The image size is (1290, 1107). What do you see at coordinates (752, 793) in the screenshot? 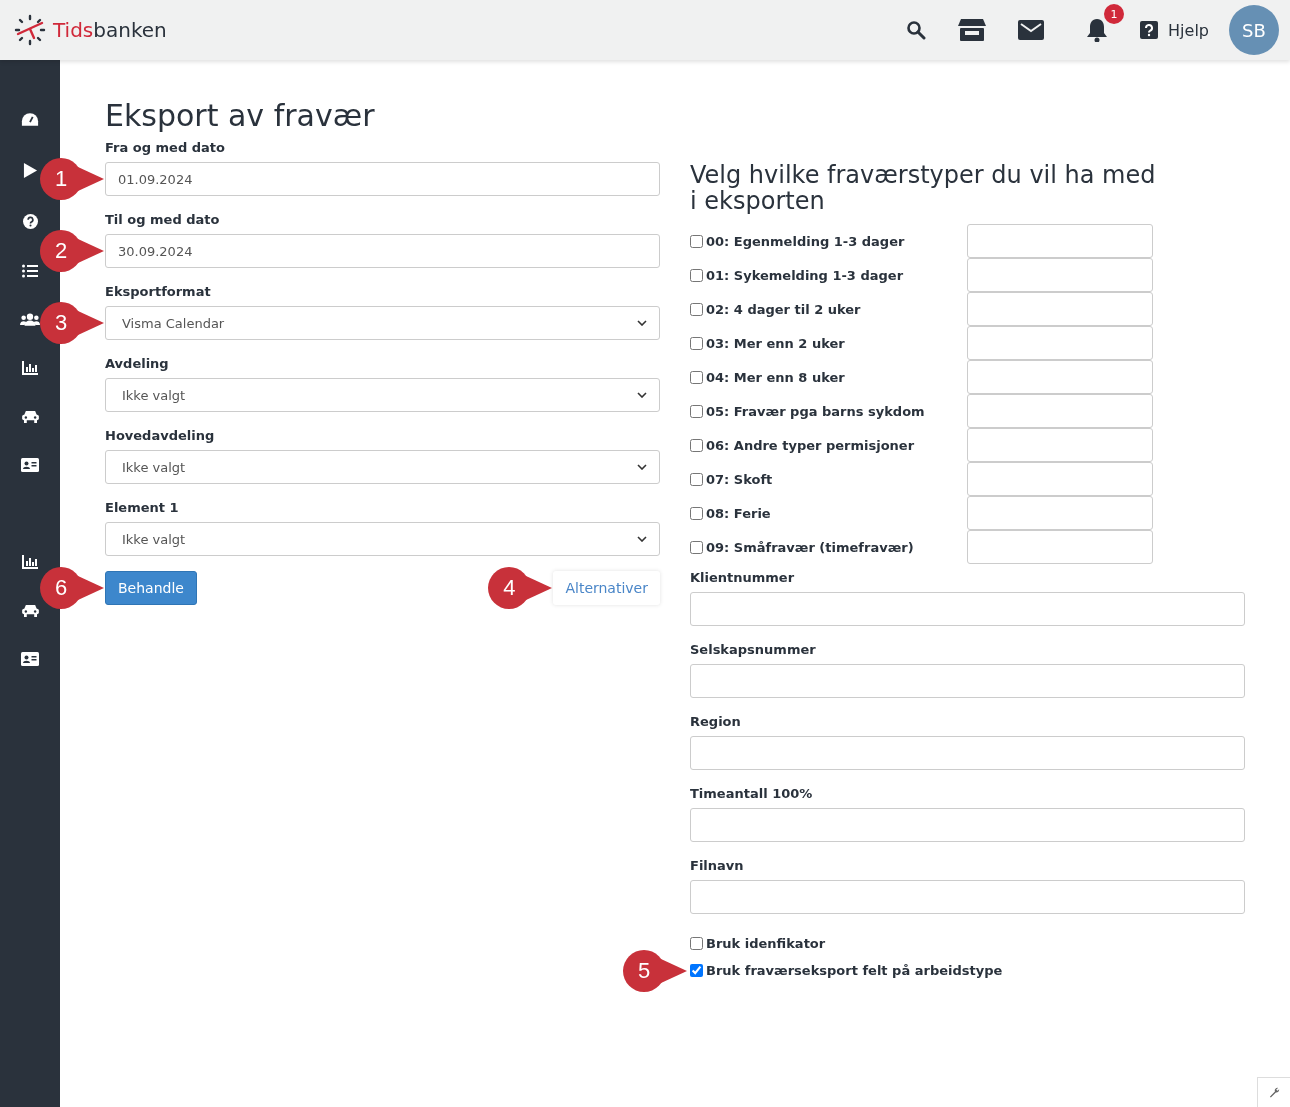
I see `field-label: Timeantall 100%` at bounding box center [752, 793].